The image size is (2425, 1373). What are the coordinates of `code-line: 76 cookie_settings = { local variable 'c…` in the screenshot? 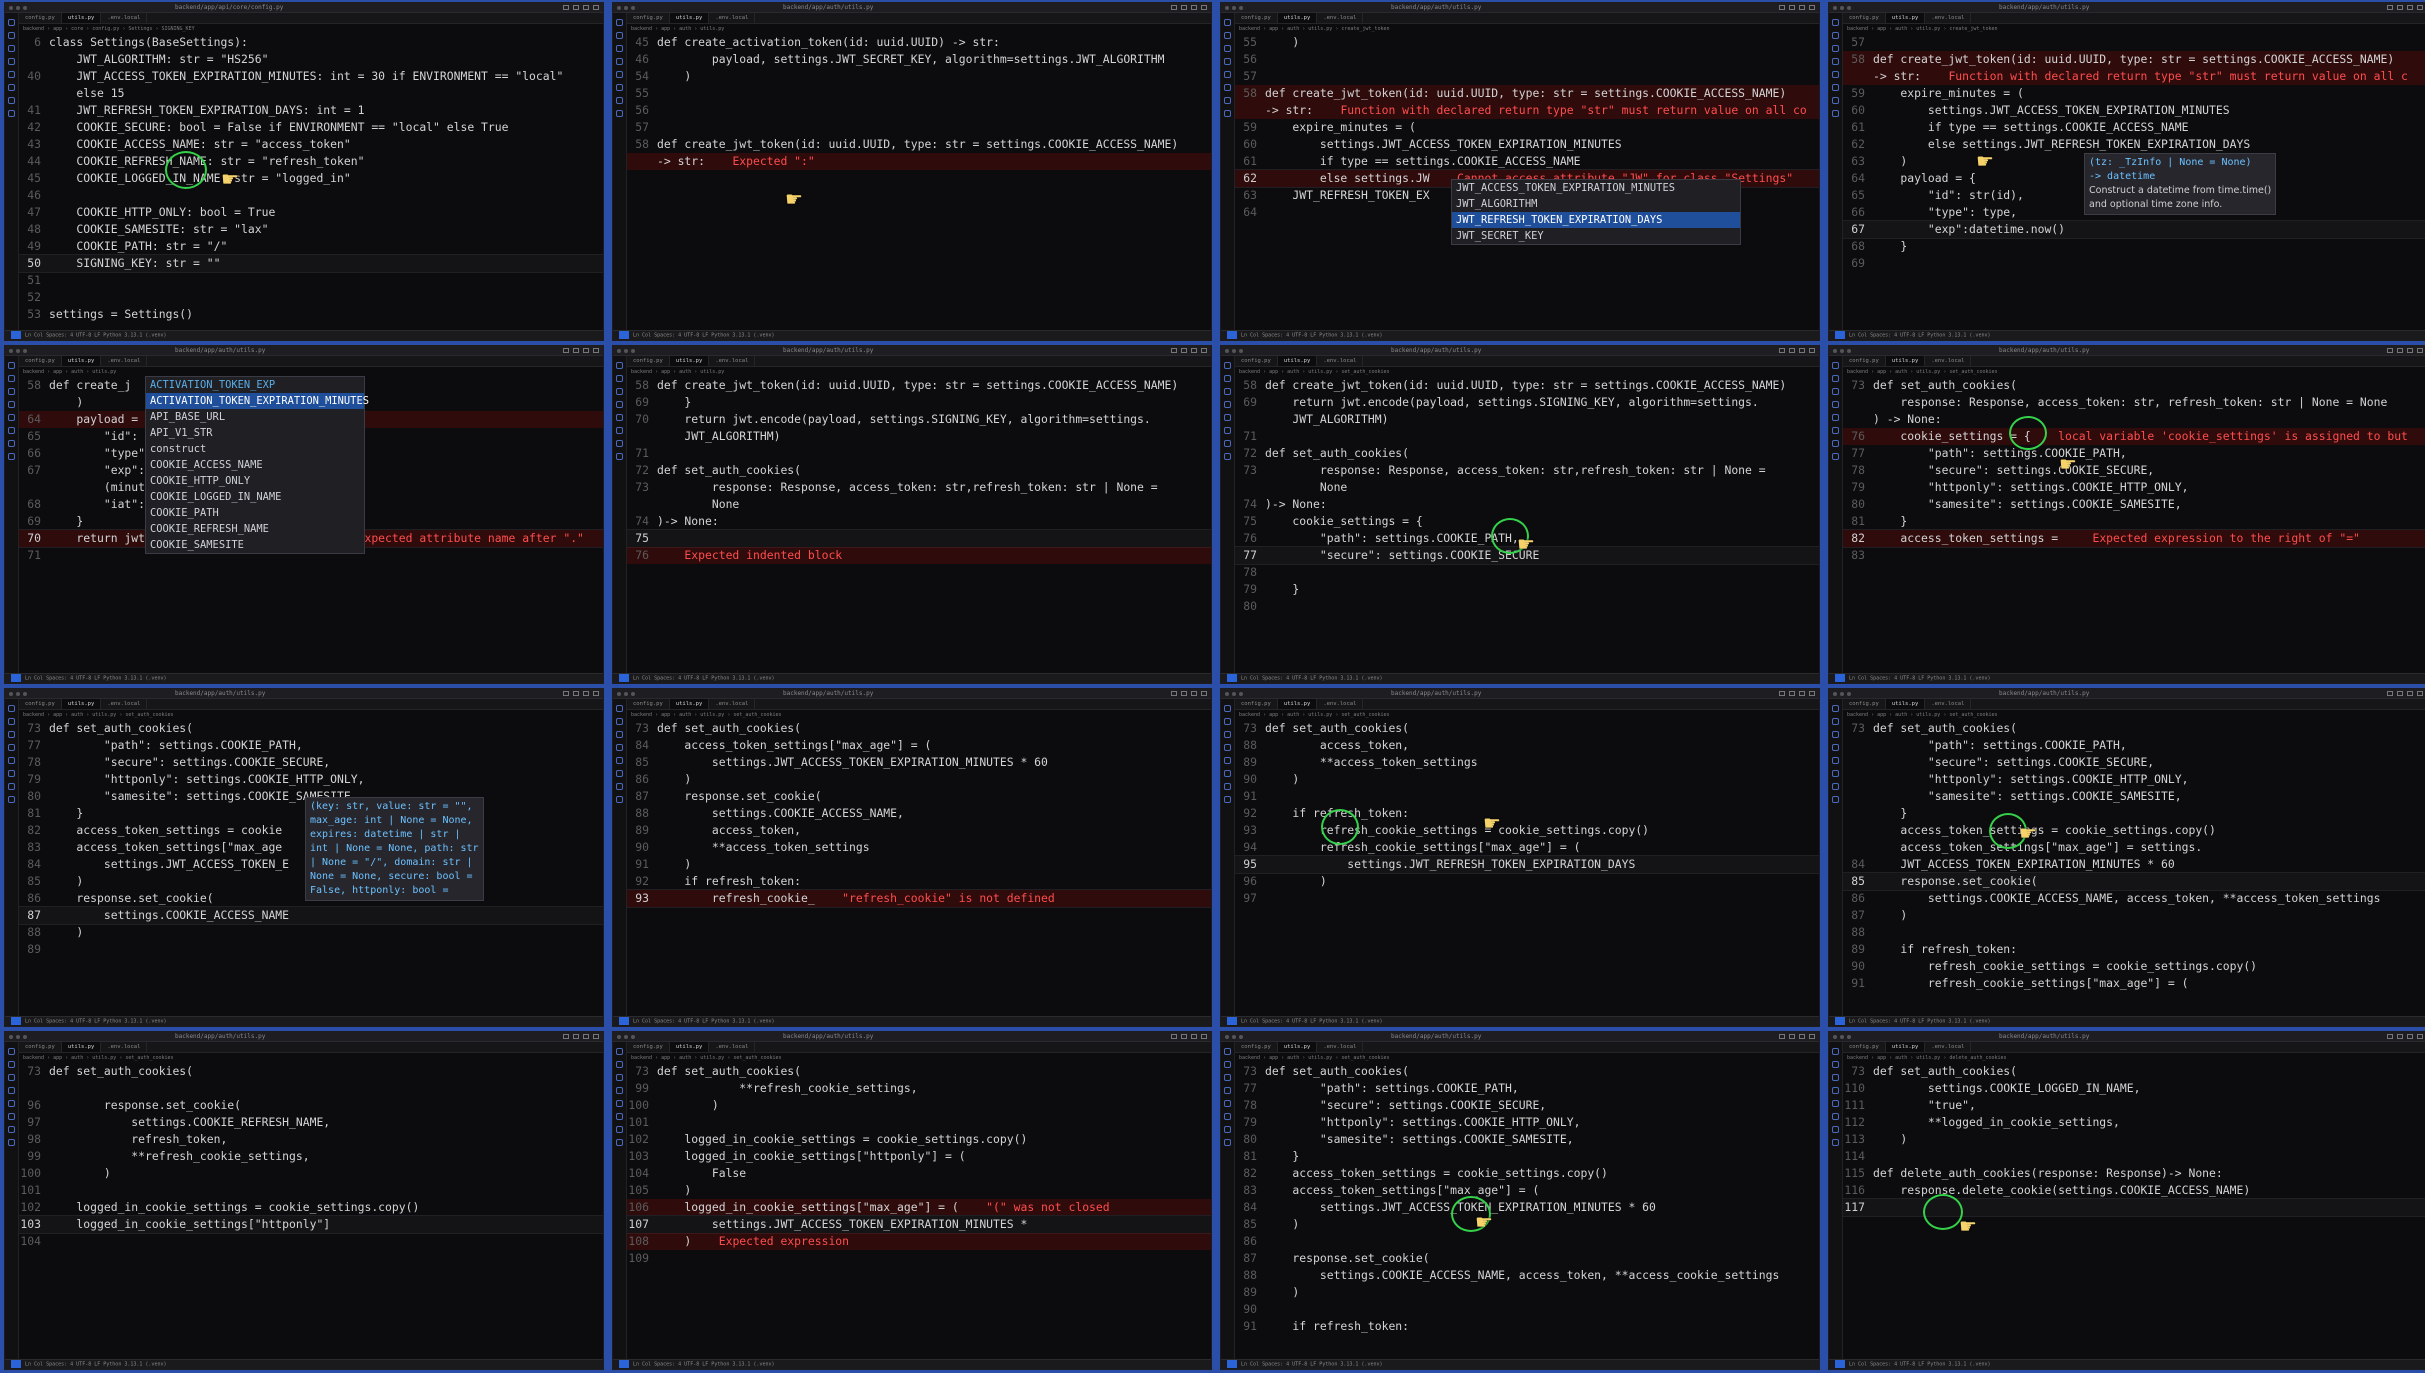 It's located at (2134, 436).